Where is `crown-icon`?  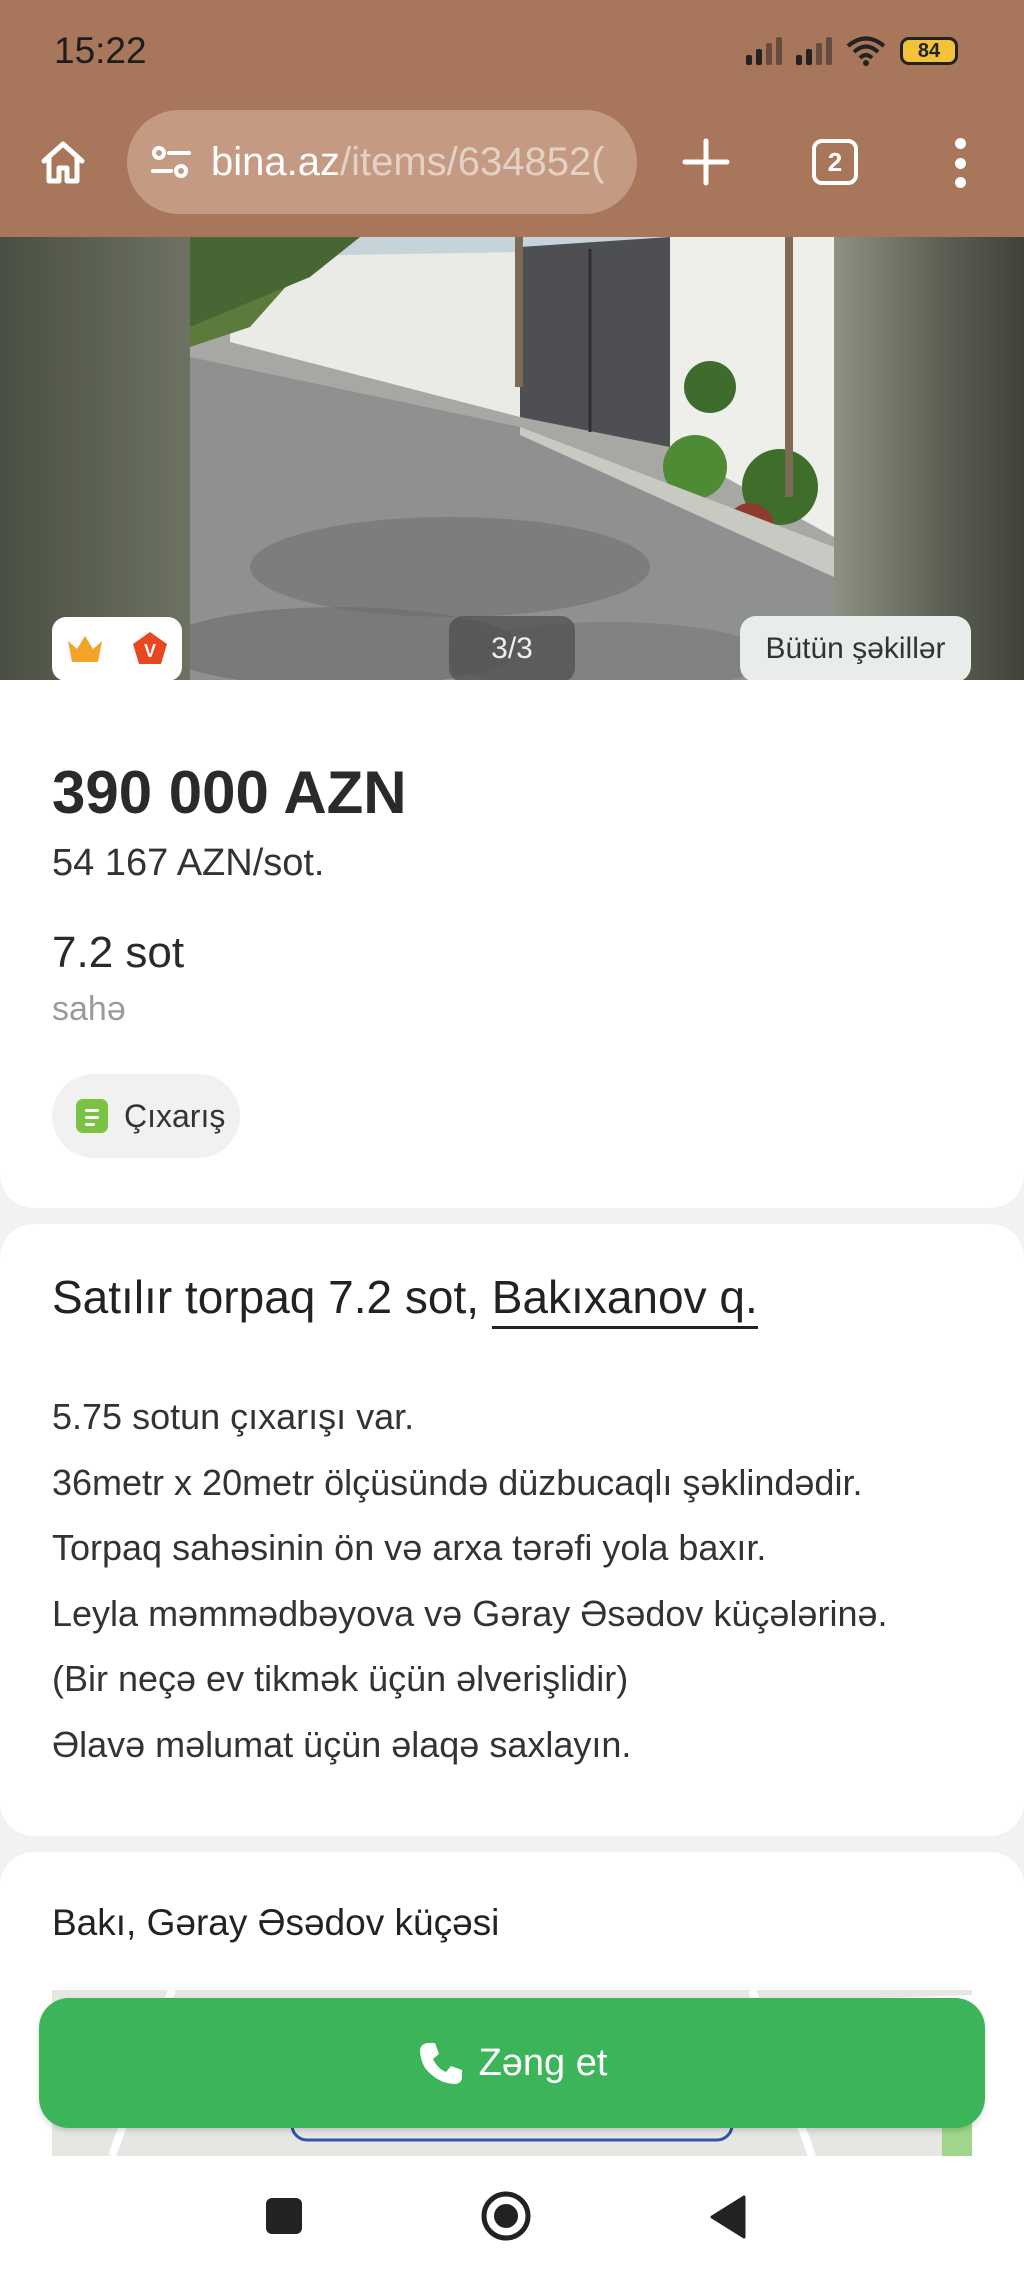
crown-icon is located at coordinates (85, 649).